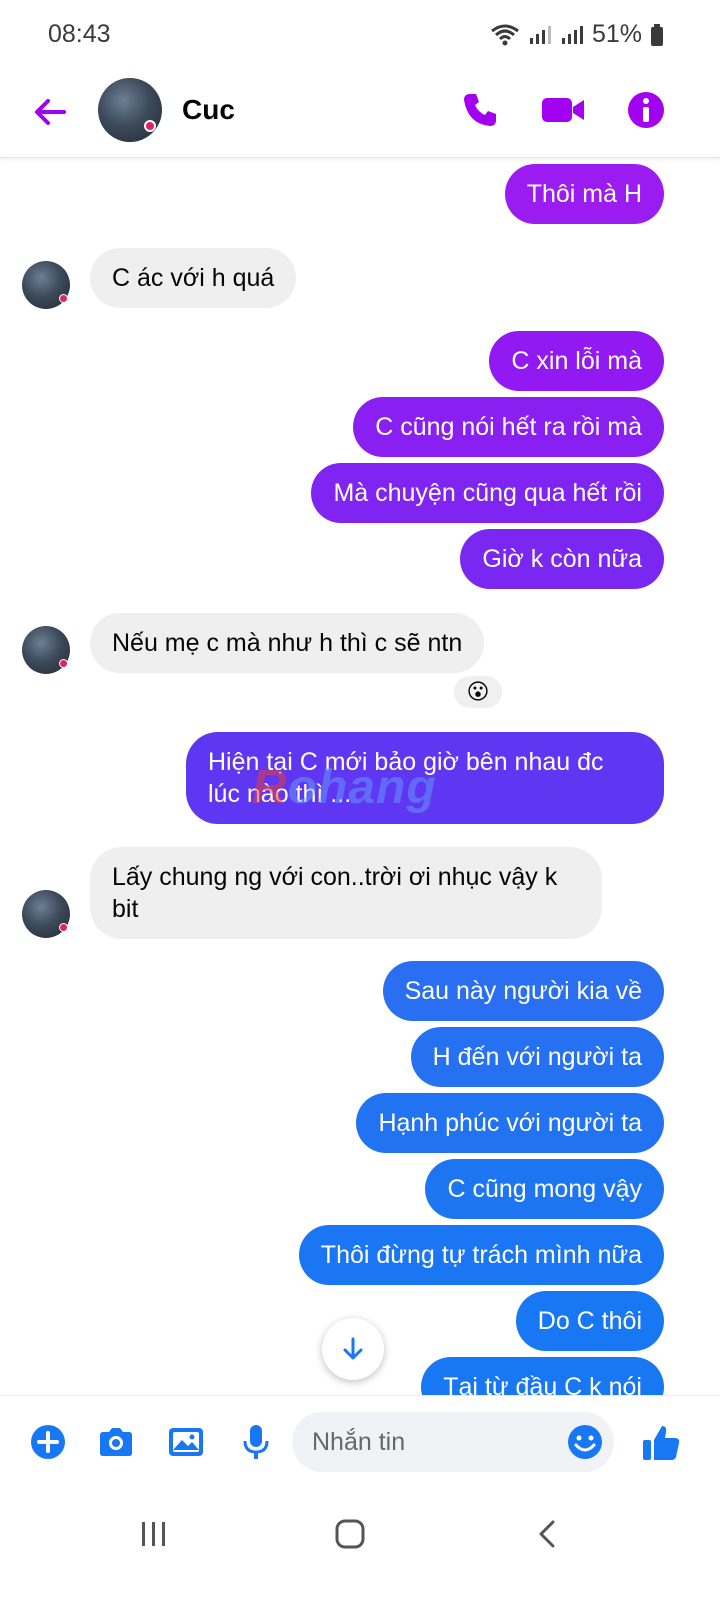  What do you see at coordinates (563, 110) in the screenshot?
I see `video-call-icon` at bounding box center [563, 110].